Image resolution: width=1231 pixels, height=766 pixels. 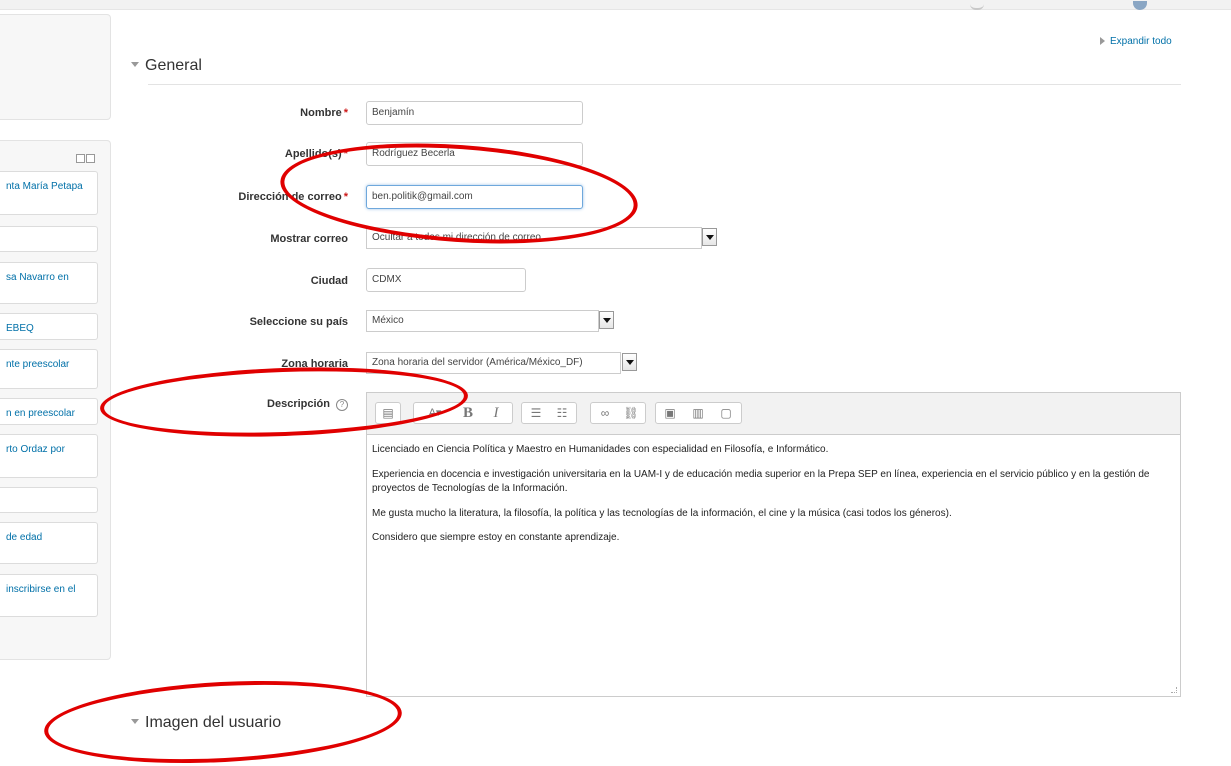 I want to click on toolbar-group-collapse: ▤, so click(x=388, y=413).